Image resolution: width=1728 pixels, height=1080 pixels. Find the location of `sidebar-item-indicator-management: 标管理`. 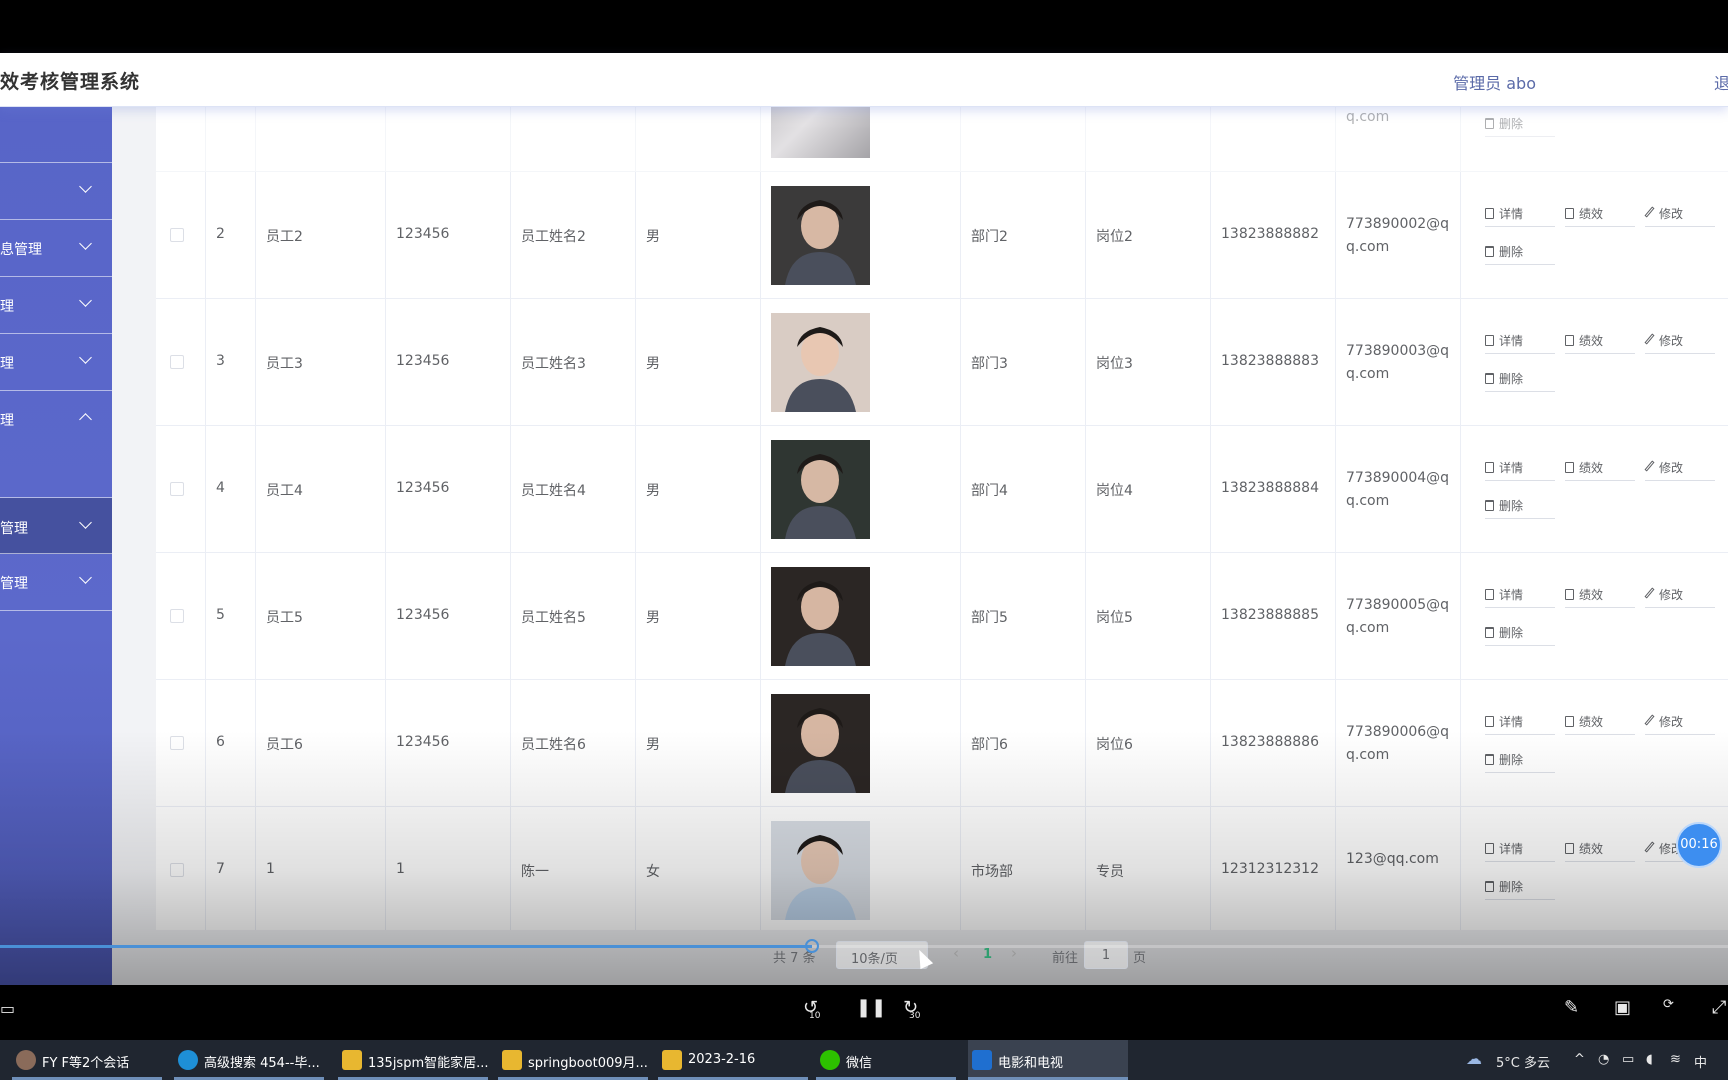

sidebar-item-indicator-management: 标管理 is located at coordinates (56, 526).